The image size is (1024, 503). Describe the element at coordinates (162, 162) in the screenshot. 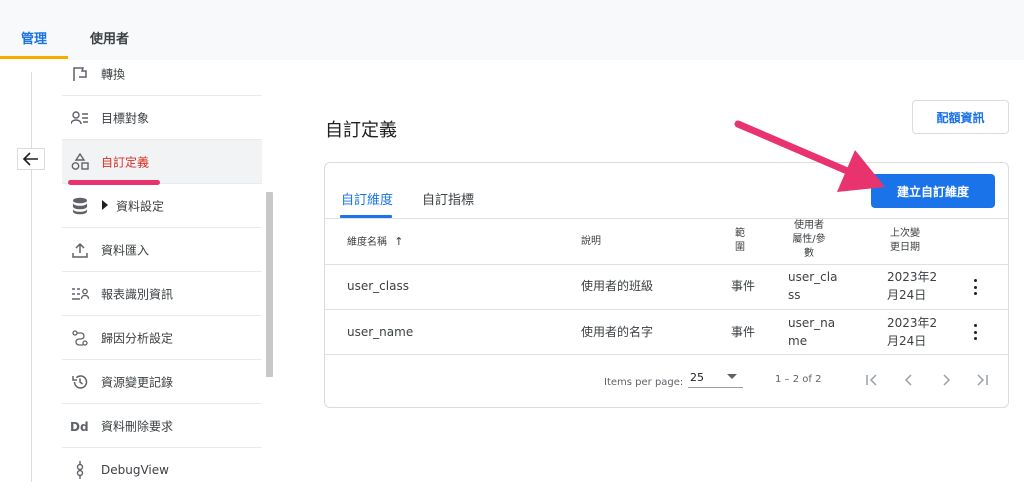

I see `sidebar-item-custom-definitions: 自訂定義` at that location.